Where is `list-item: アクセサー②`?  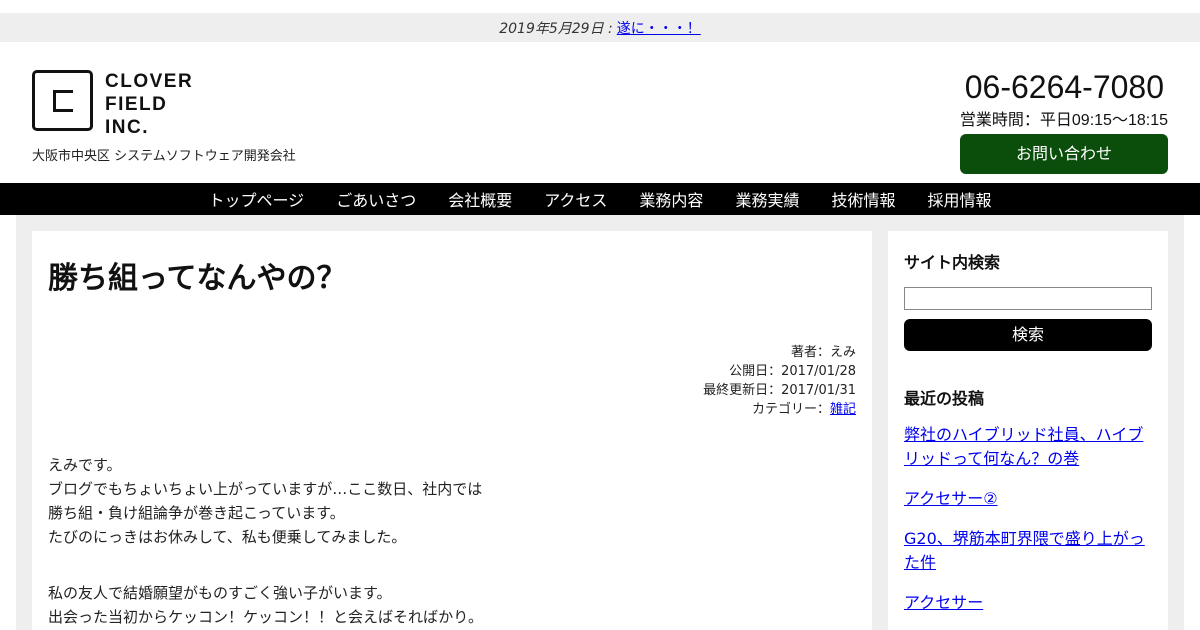
list-item: アクセサー② is located at coordinates (1028, 499).